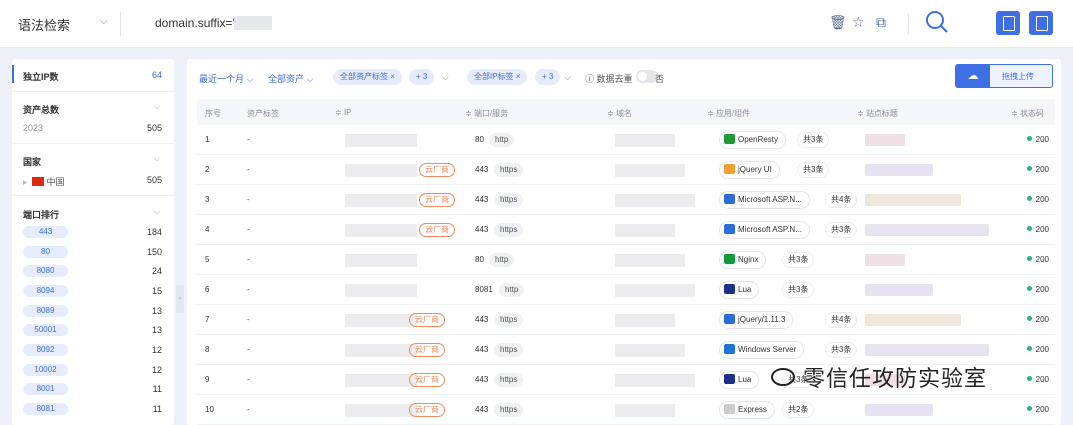 The width and height of the screenshot is (1073, 425). I want to click on country-item: ▸ 中国, so click(44, 181).